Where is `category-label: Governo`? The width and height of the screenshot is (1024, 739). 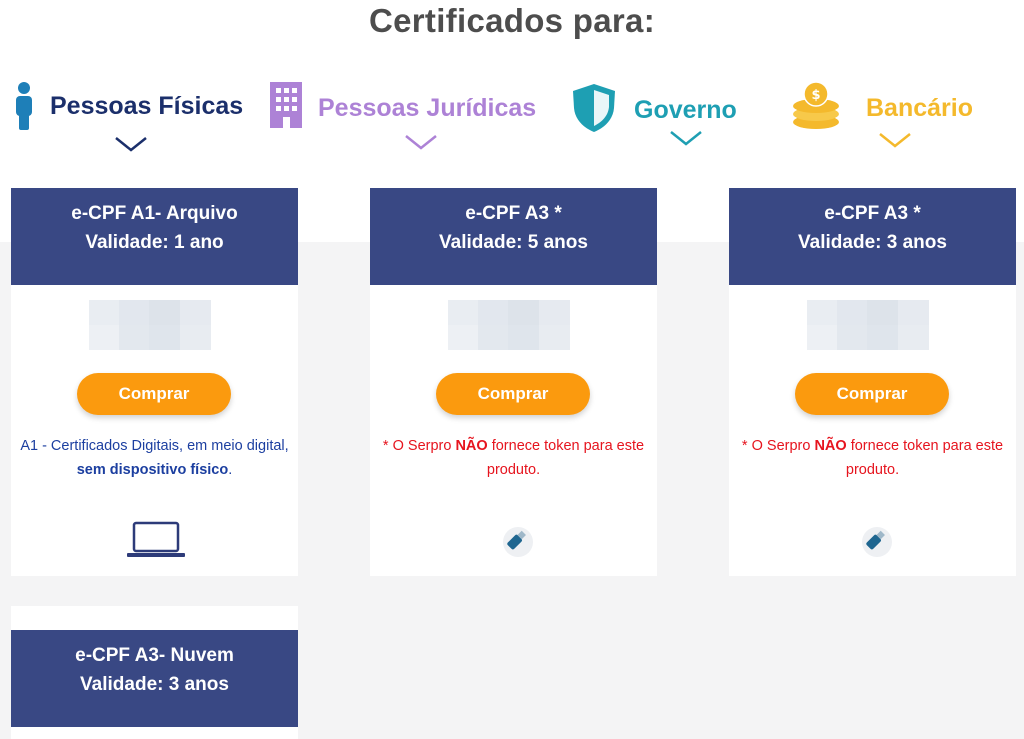
category-label: Governo is located at coordinates (685, 110).